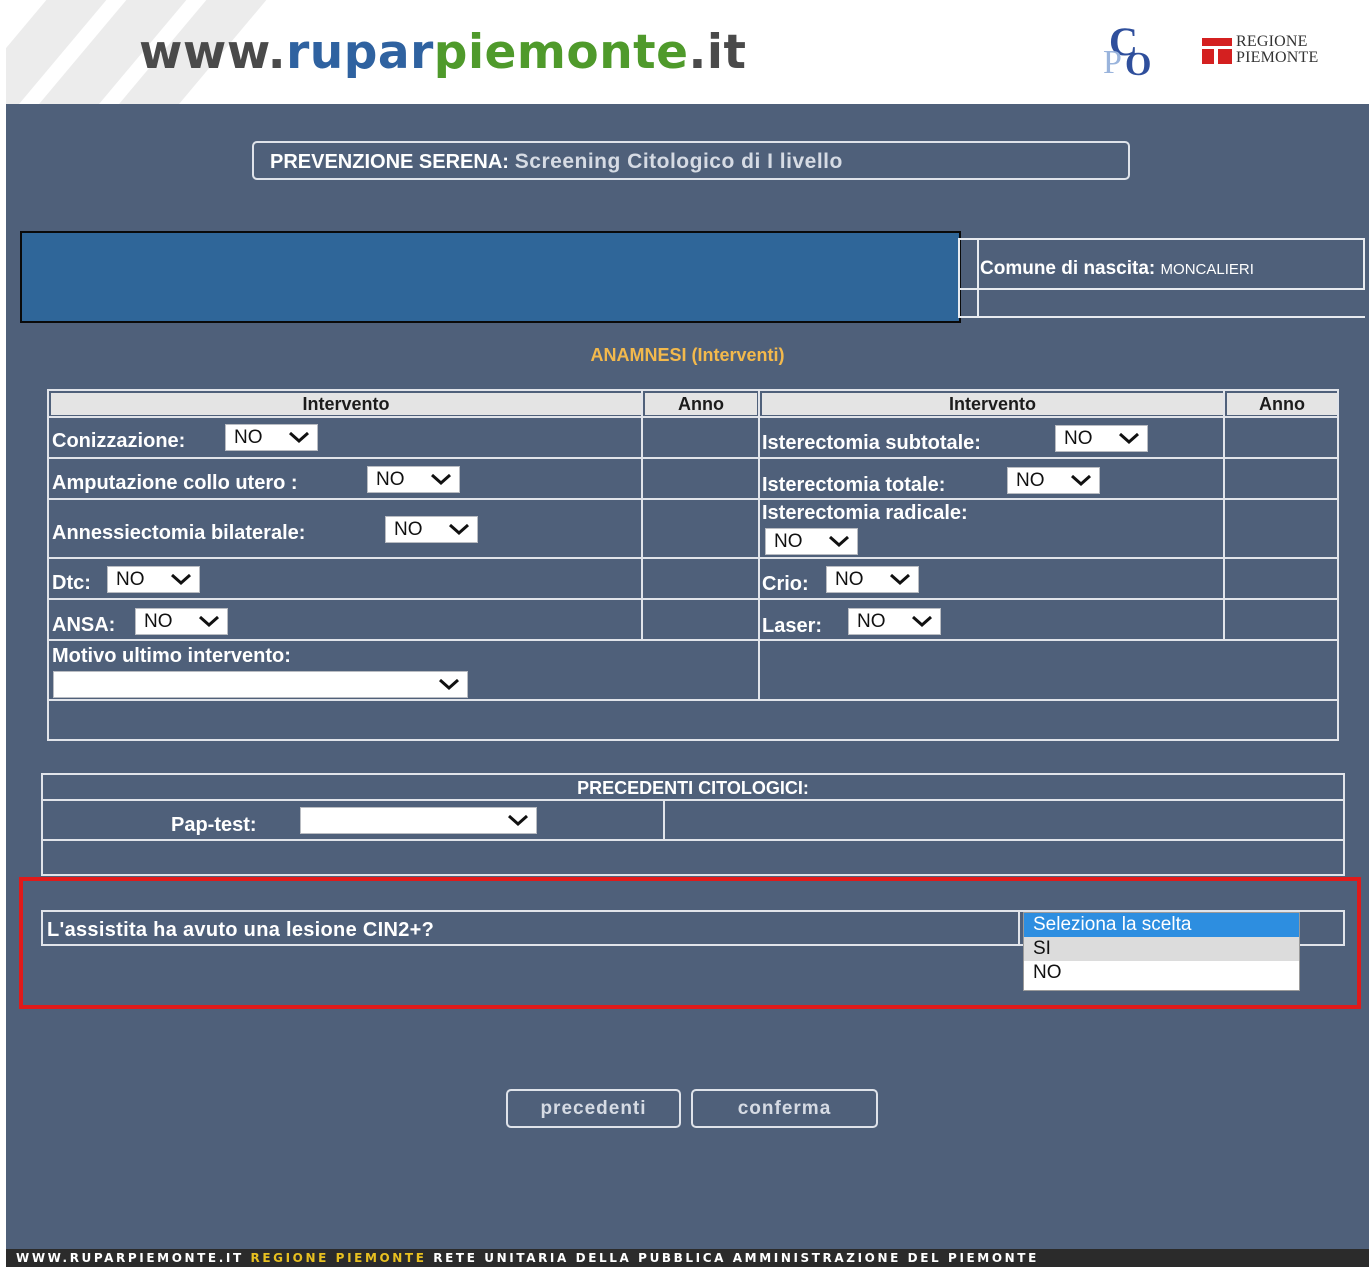 The width and height of the screenshot is (1369, 1267). What do you see at coordinates (1030, 480) in the screenshot?
I see `isterectomia-totale-value: NO` at bounding box center [1030, 480].